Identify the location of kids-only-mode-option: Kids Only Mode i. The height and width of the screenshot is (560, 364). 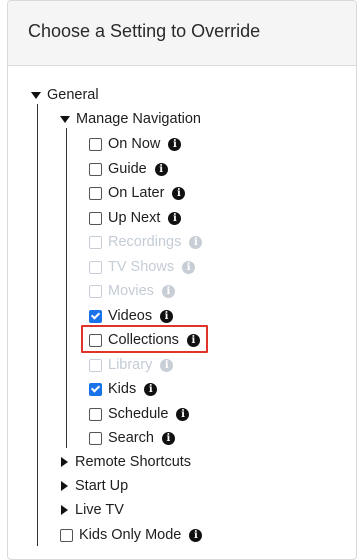
(131, 535).